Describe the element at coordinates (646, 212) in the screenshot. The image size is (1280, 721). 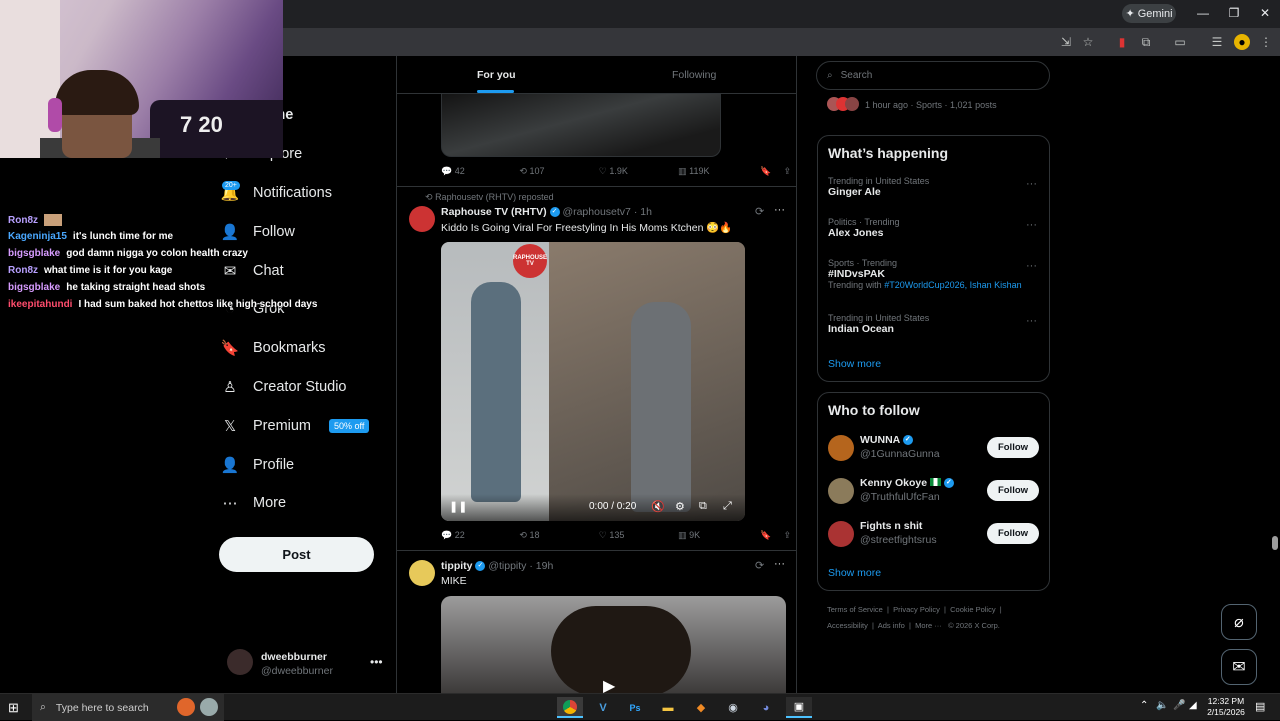
I see `post-time: 1h` at that location.